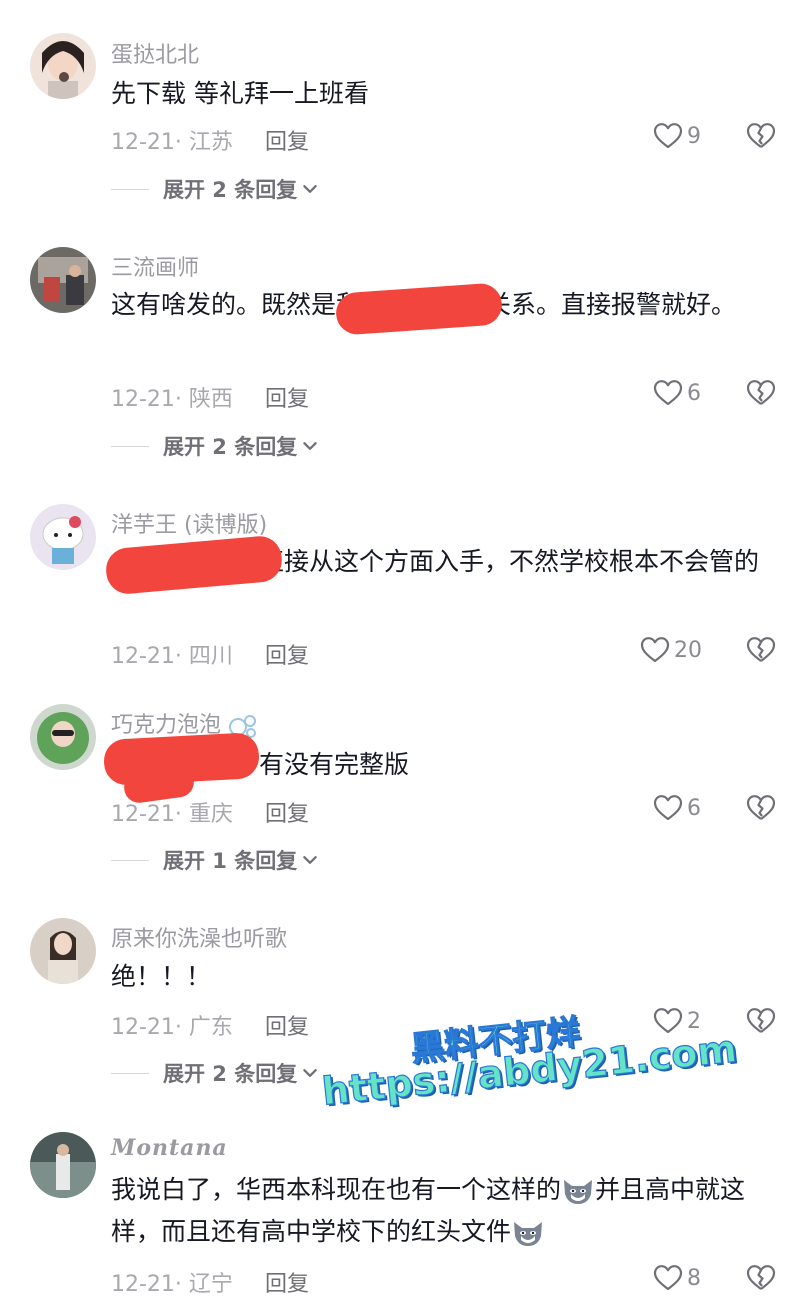  What do you see at coordinates (199, 937) in the screenshot?
I see `username: 原来你洗澡也听歌` at bounding box center [199, 937].